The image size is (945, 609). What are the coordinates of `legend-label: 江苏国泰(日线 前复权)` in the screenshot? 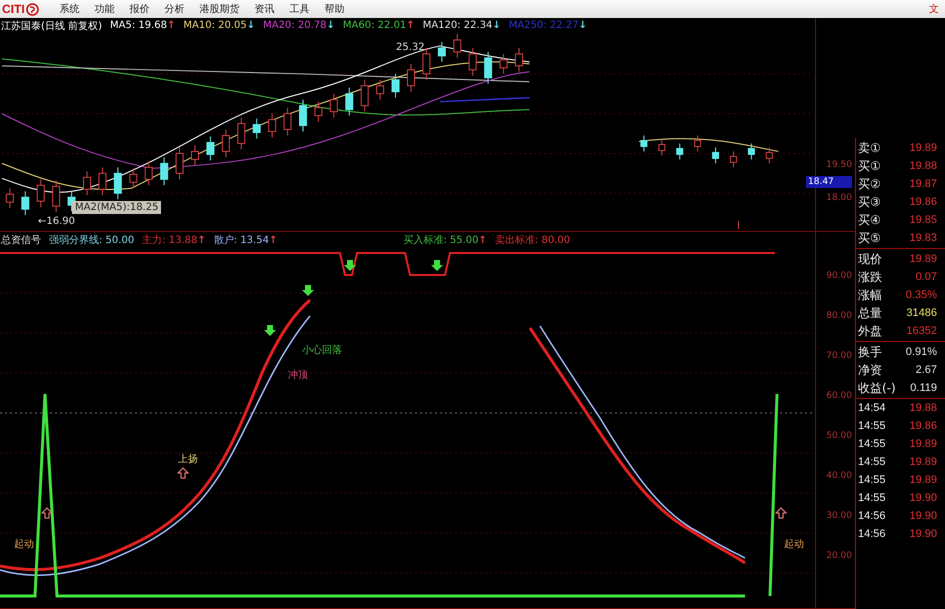 It's located at (51, 26).